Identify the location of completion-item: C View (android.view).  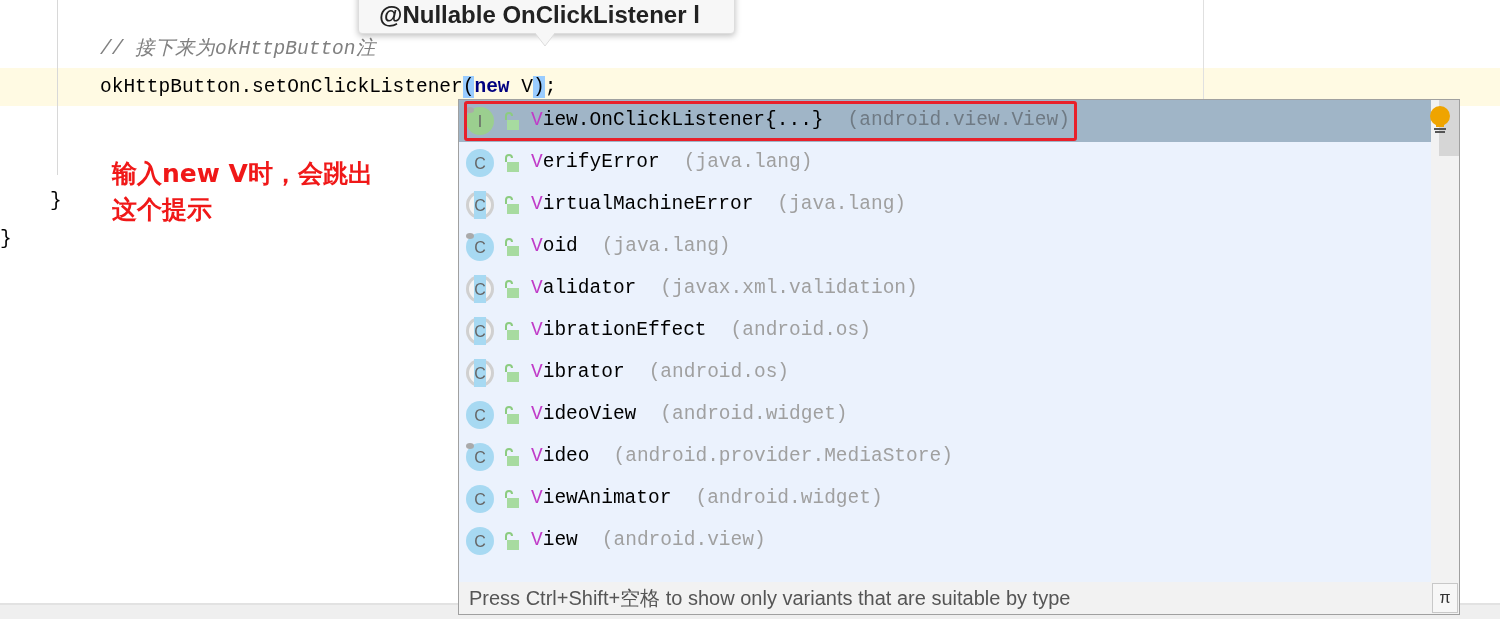
(945, 541).